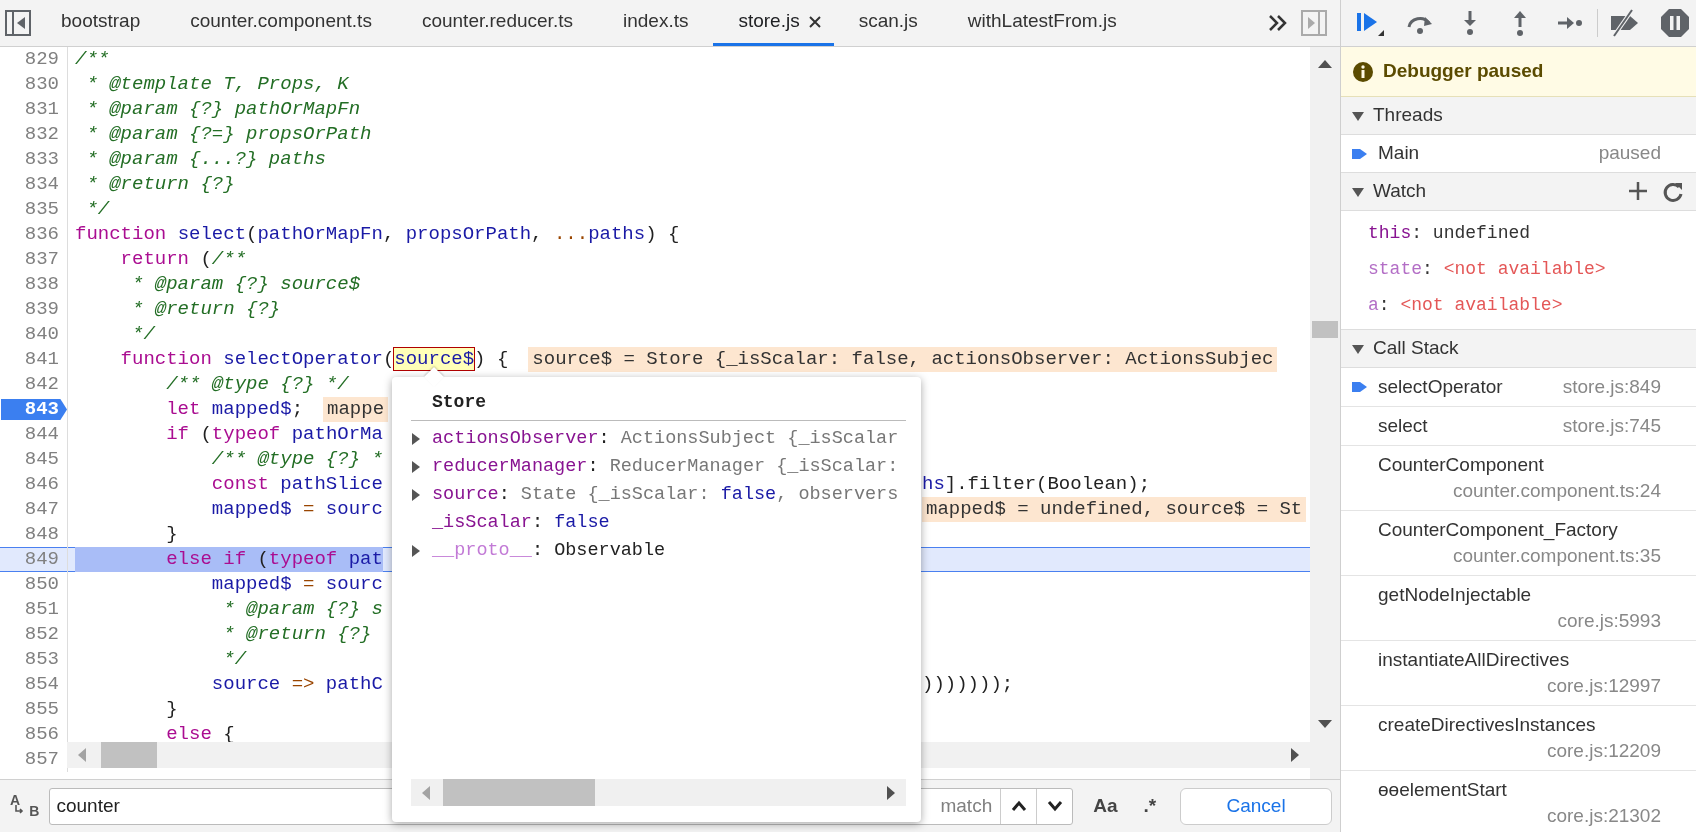  I want to click on watch-expression: state: <not available>, so click(1532, 269).